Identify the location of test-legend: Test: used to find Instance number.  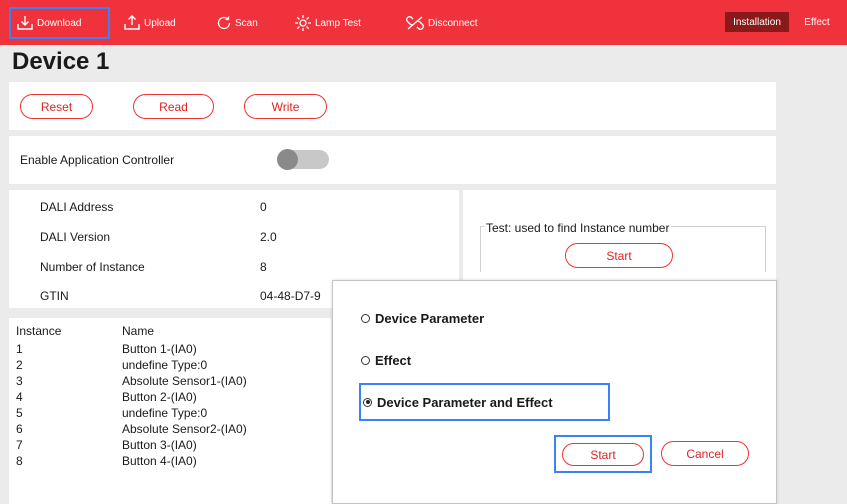
(578, 228).